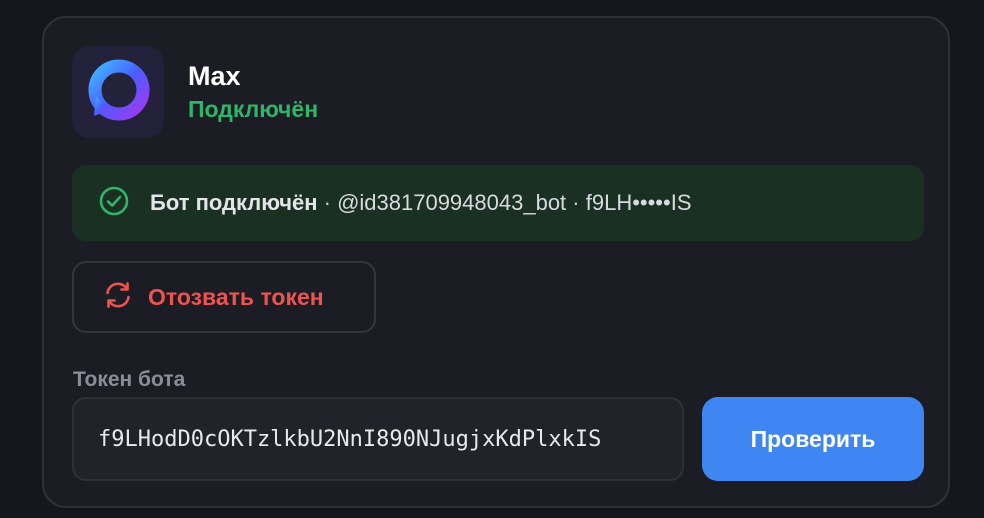 This screenshot has width=984, height=518. What do you see at coordinates (214, 76) in the screenshot?
I see `app-name: Max` at bounding box center [214, 76].